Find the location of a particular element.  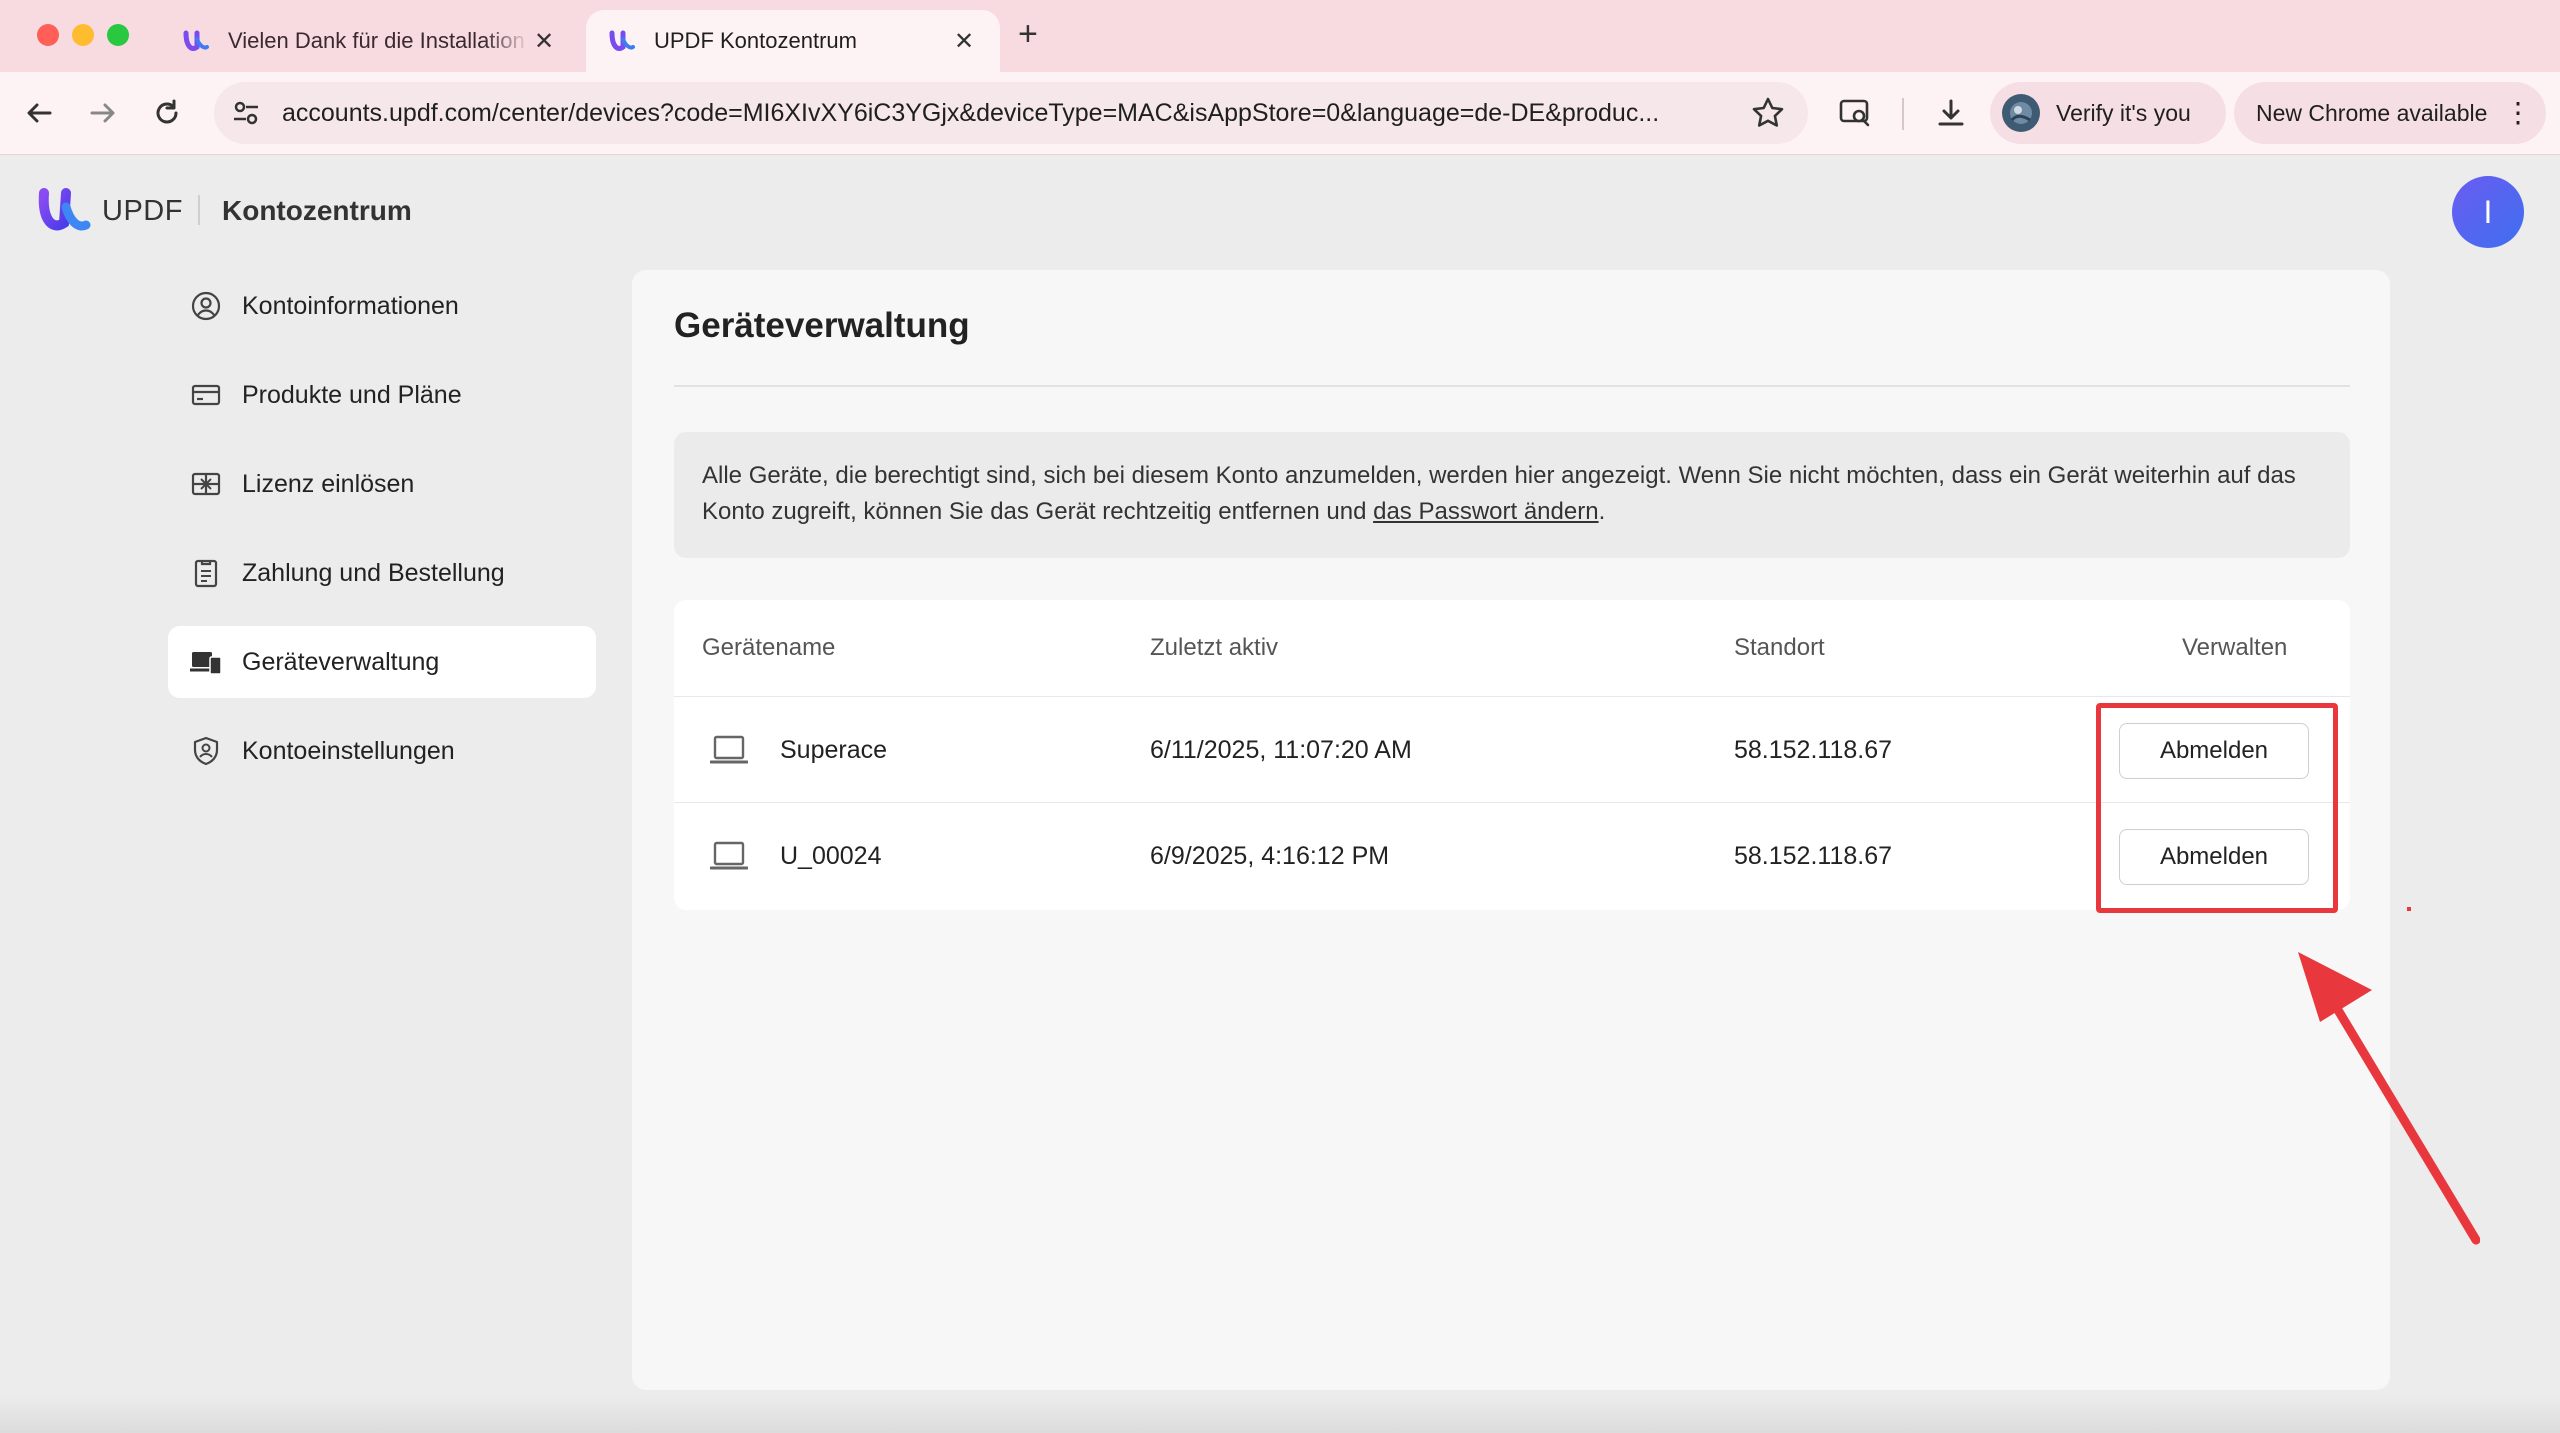

sidebar-item-label: Lizenz einlösen is located at coordinates (328, 483).